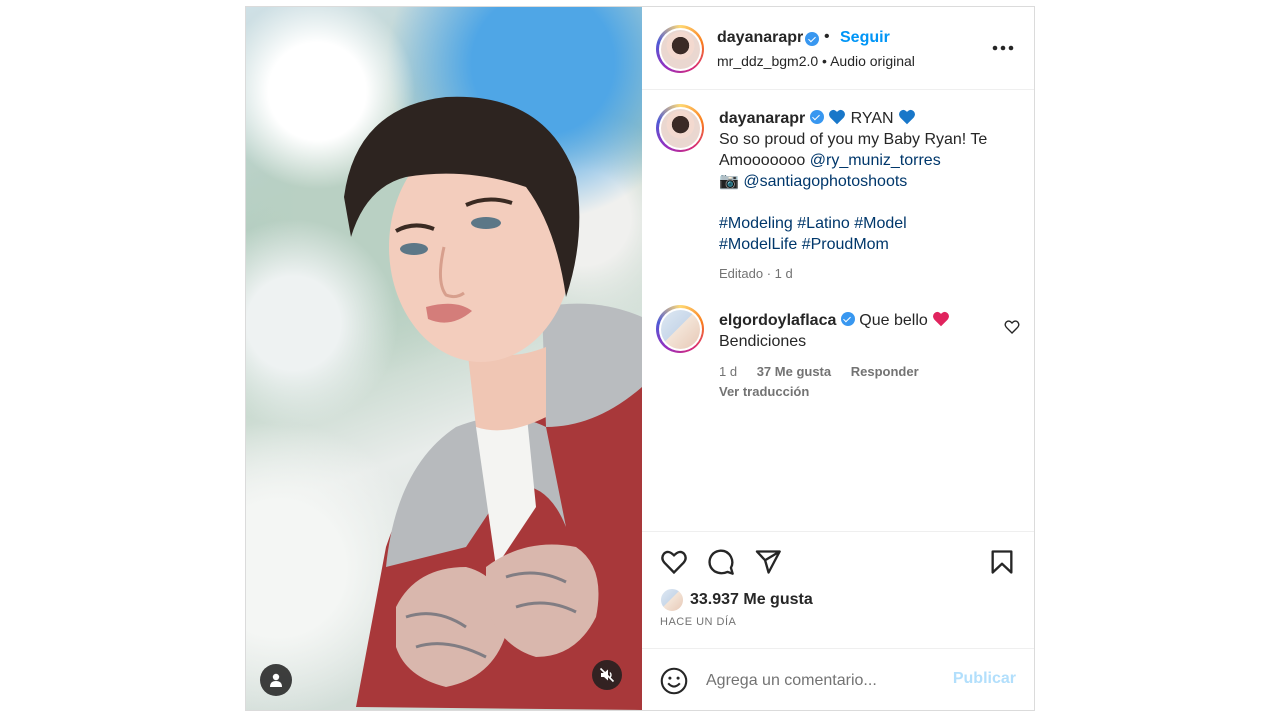 This screenshot has height=720, width=1280. I want to click on publish-button: Publicar, so click(984, 679).